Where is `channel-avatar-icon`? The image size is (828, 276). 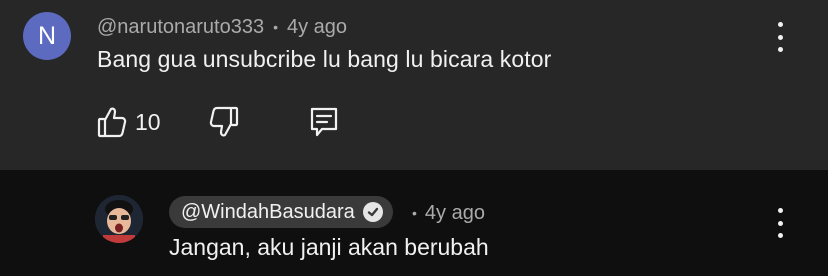
channel-avatar-icon is located at coordinates (119, 219).